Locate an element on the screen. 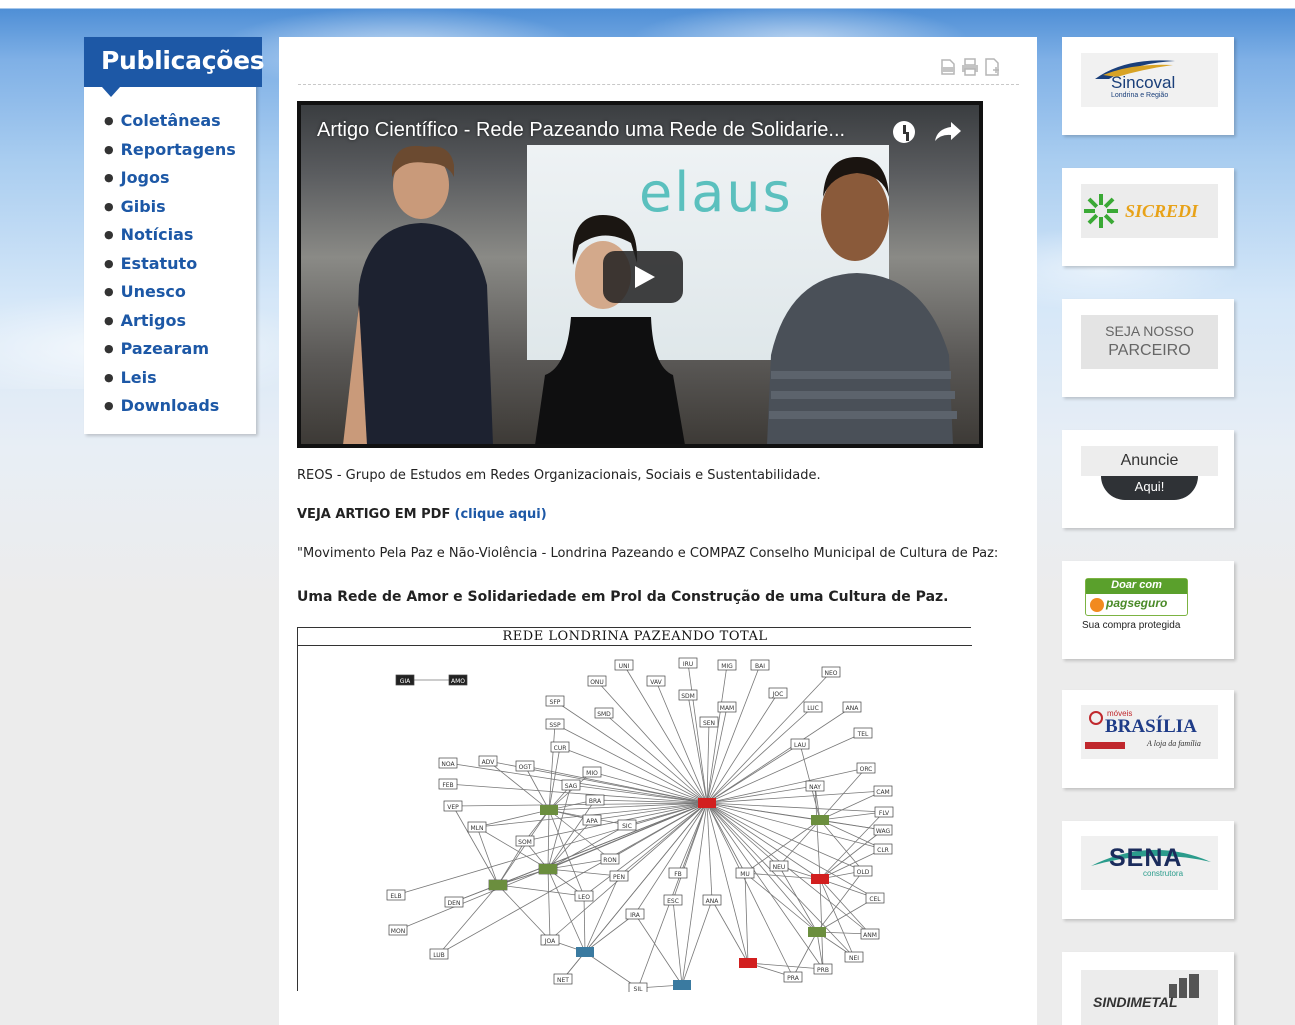 This screenshot has height=1025, width=1295. pagseguro-button: Doar com pagseguro is located at coordinates (1136, 597).